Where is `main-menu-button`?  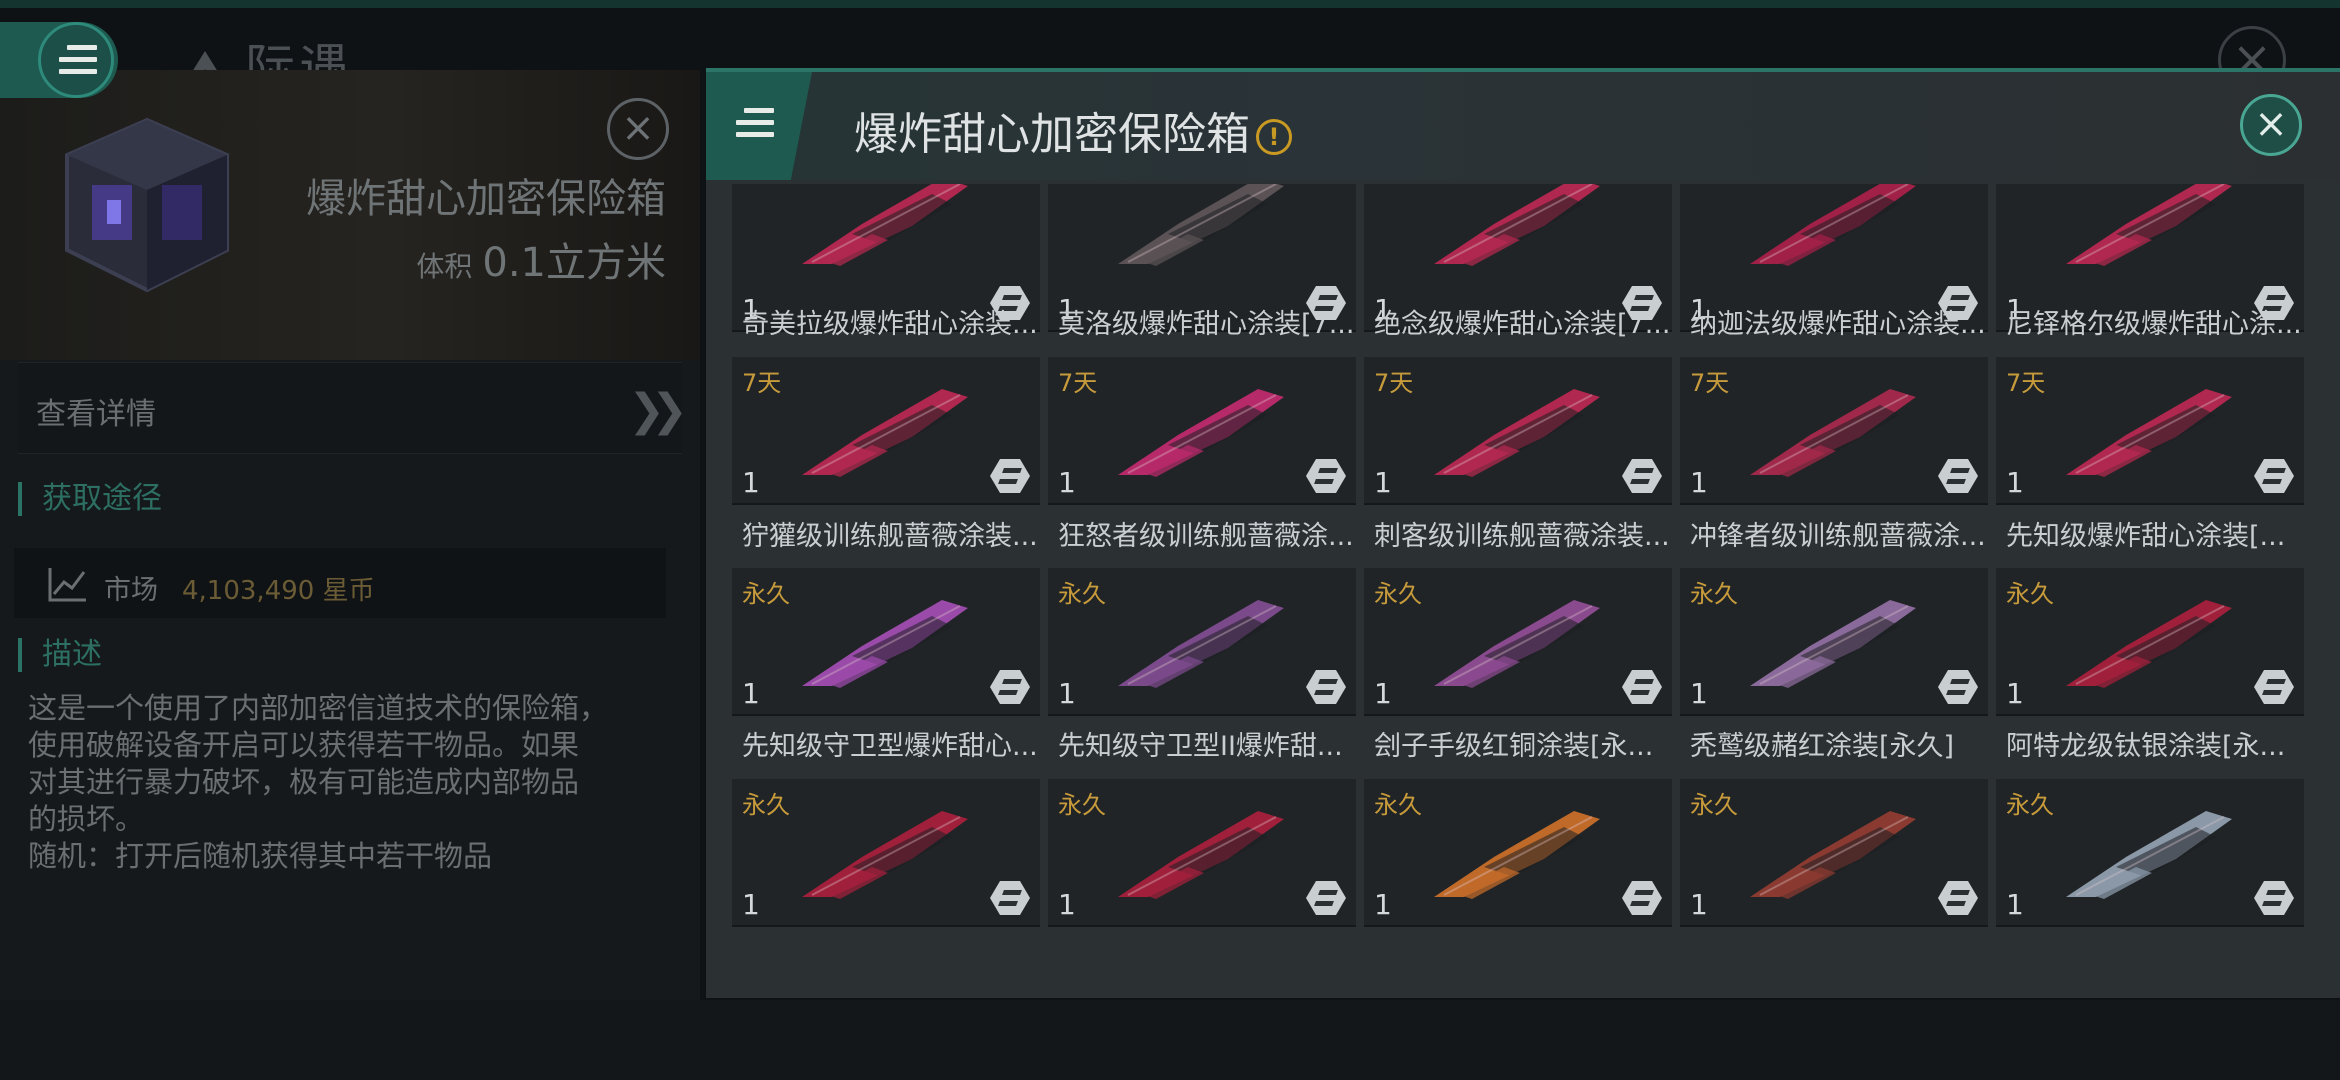 main-menu-button is located at coordinates (59, 60).